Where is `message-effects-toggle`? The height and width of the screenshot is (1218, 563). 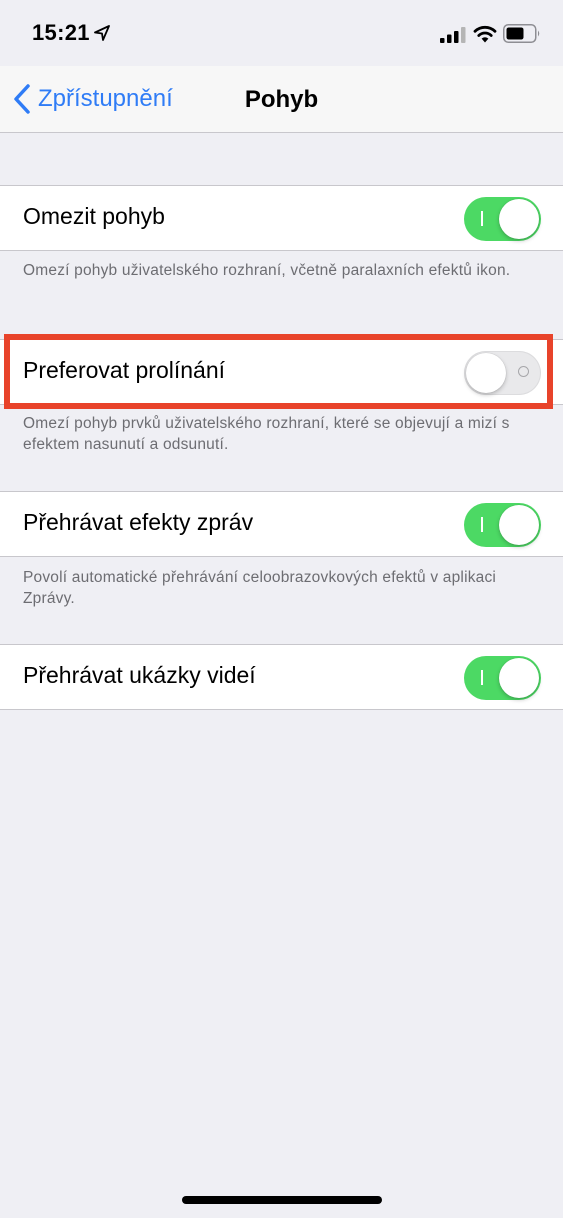
message-effects-toggle is located at coordinates (502, 525).